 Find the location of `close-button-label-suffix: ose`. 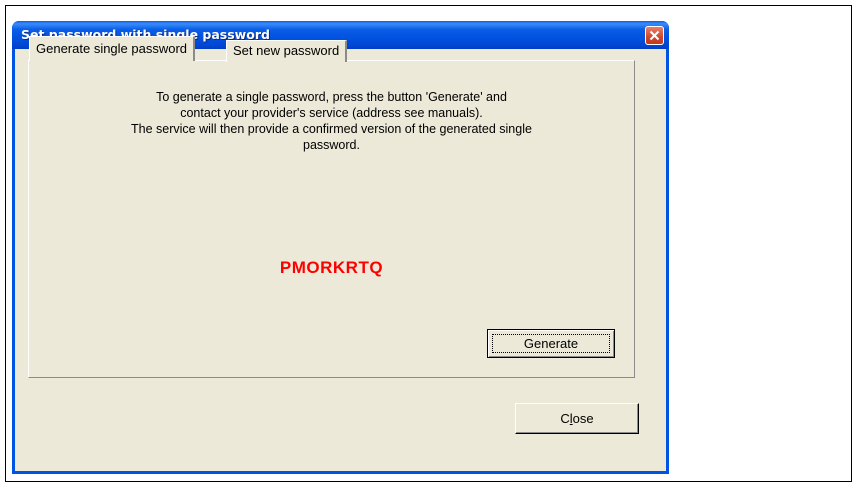

close-button-label-suffix: ose is located at coordinates (583, 418).